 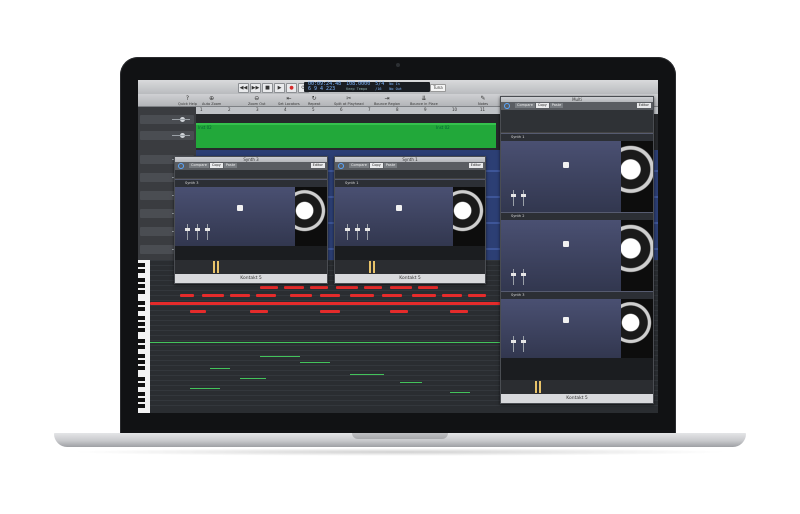 I want to click on toolbar-item: ✎ Notes, so click(x=483, y=101).